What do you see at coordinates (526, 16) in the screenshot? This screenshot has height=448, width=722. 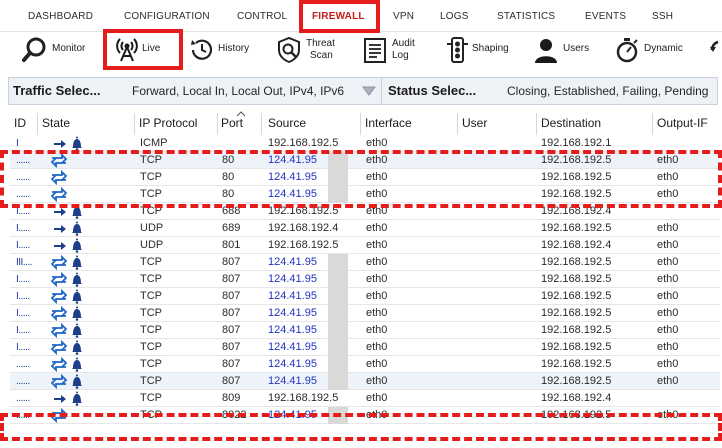 I see `nav-statistics: STATISTICS` at bounding box center [526, 16].